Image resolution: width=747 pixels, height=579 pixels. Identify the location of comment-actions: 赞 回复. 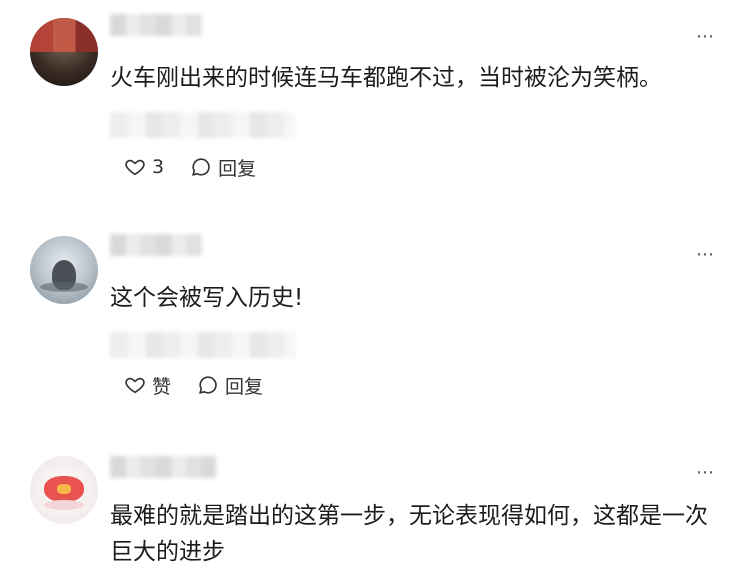
(206, 385).